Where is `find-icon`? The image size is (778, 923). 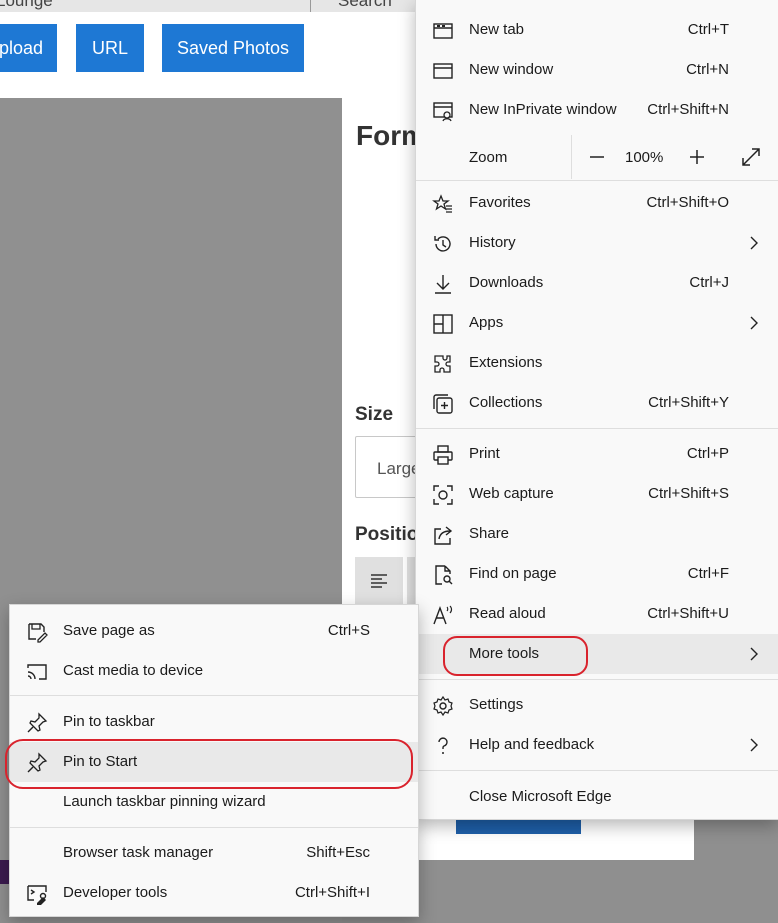 find-icon is located at coordinates (444, 575).